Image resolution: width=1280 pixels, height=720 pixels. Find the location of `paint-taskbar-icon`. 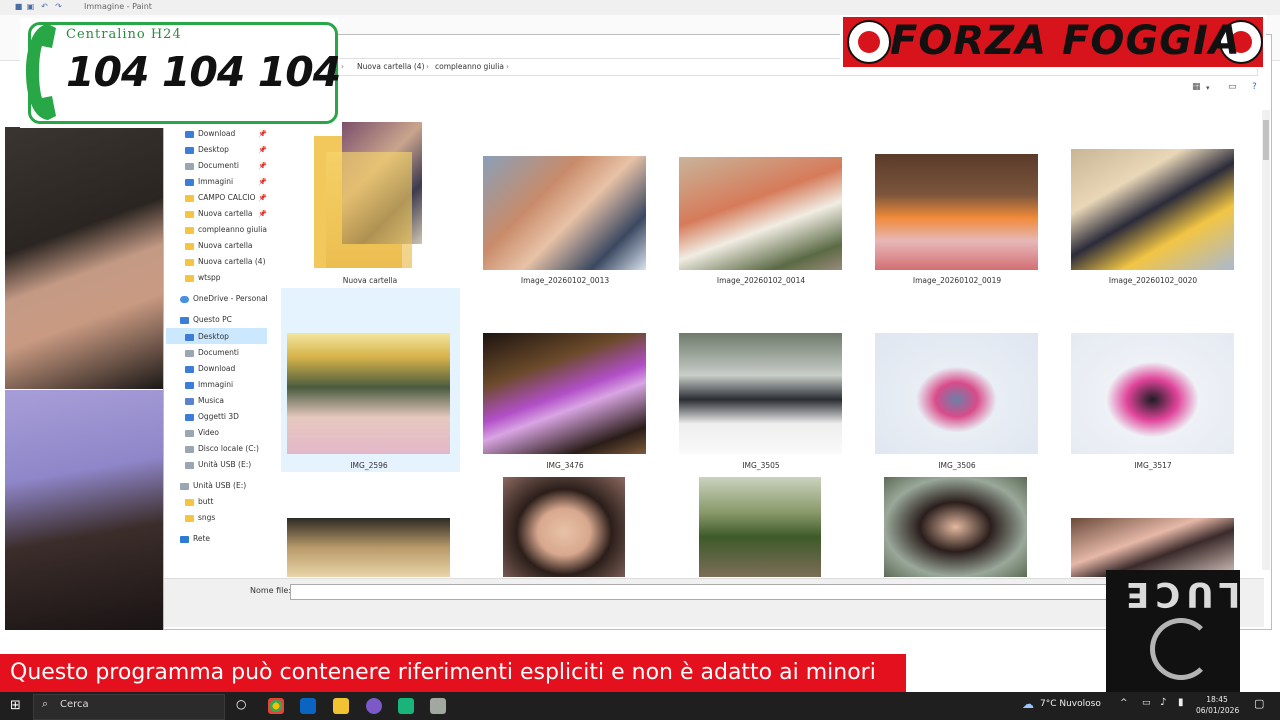

paint-taskbar-icon is located at coordinates (438, 706).